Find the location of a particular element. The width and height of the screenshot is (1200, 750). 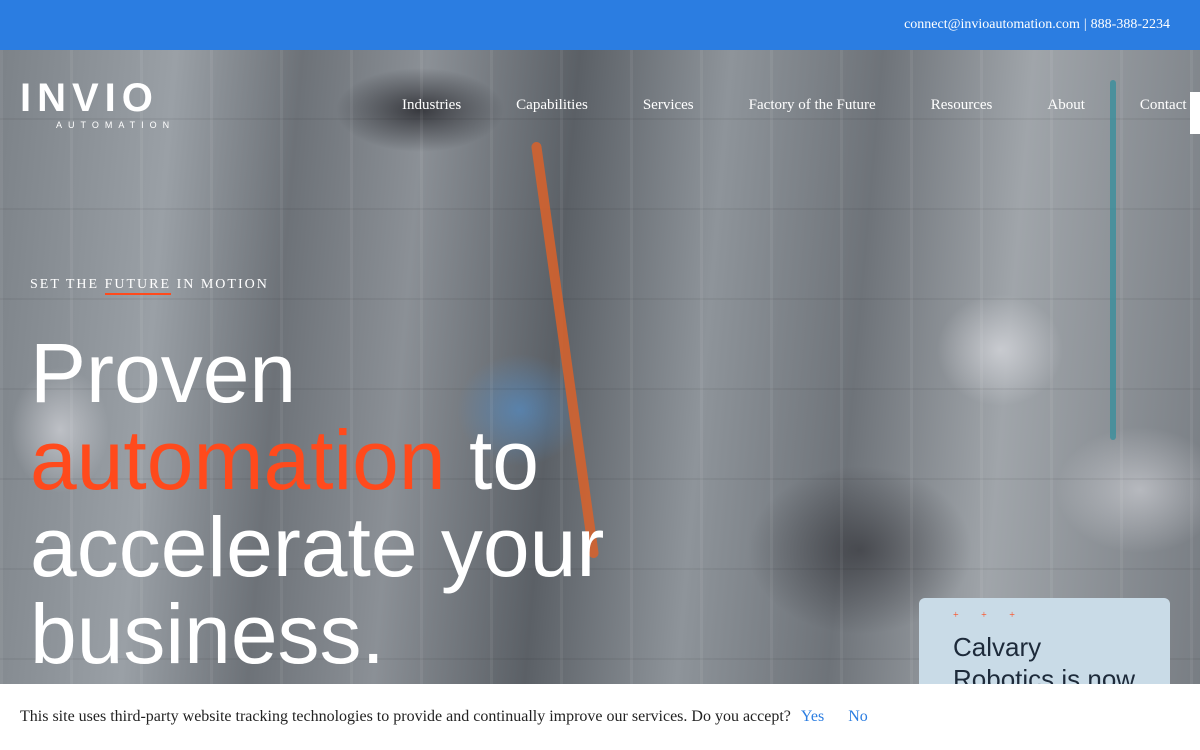

cookie-decline-button: No is located at coordinates (858, 717).